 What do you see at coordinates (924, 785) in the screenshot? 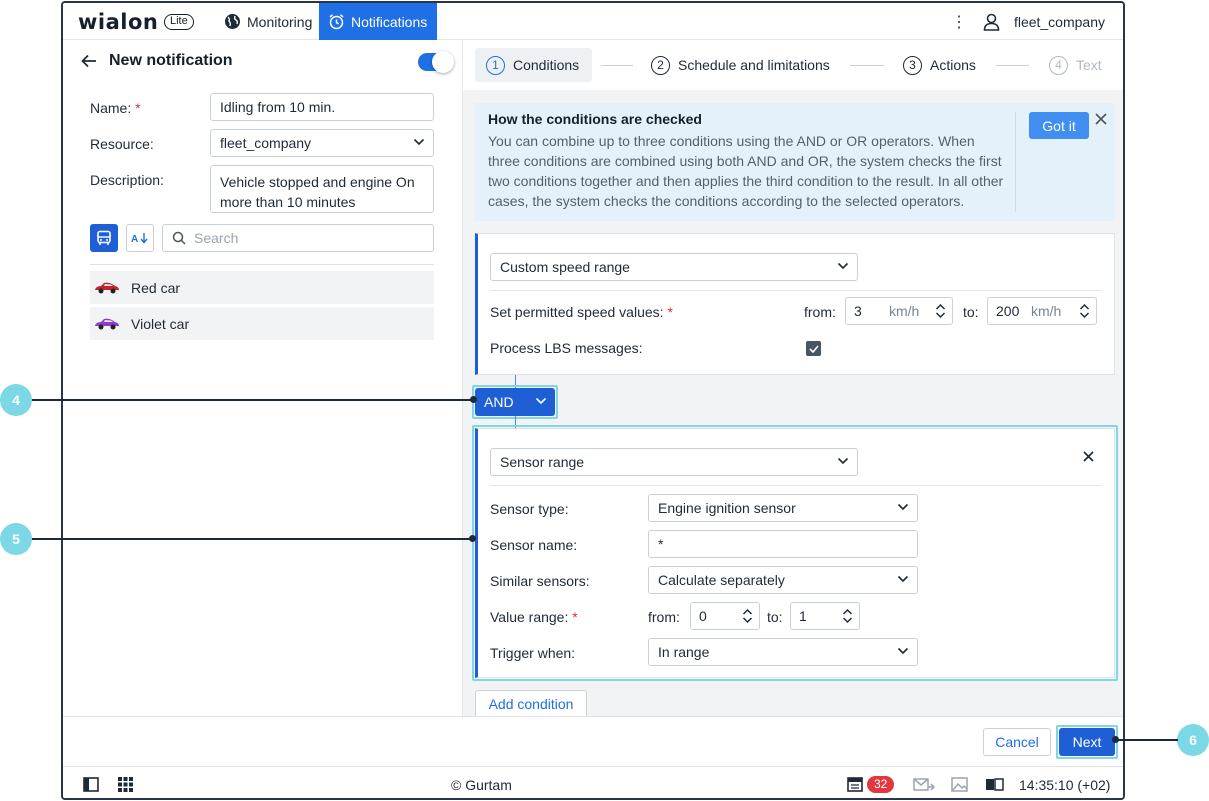
I see `mail-forward-icon` at bounding box center [924, 785].